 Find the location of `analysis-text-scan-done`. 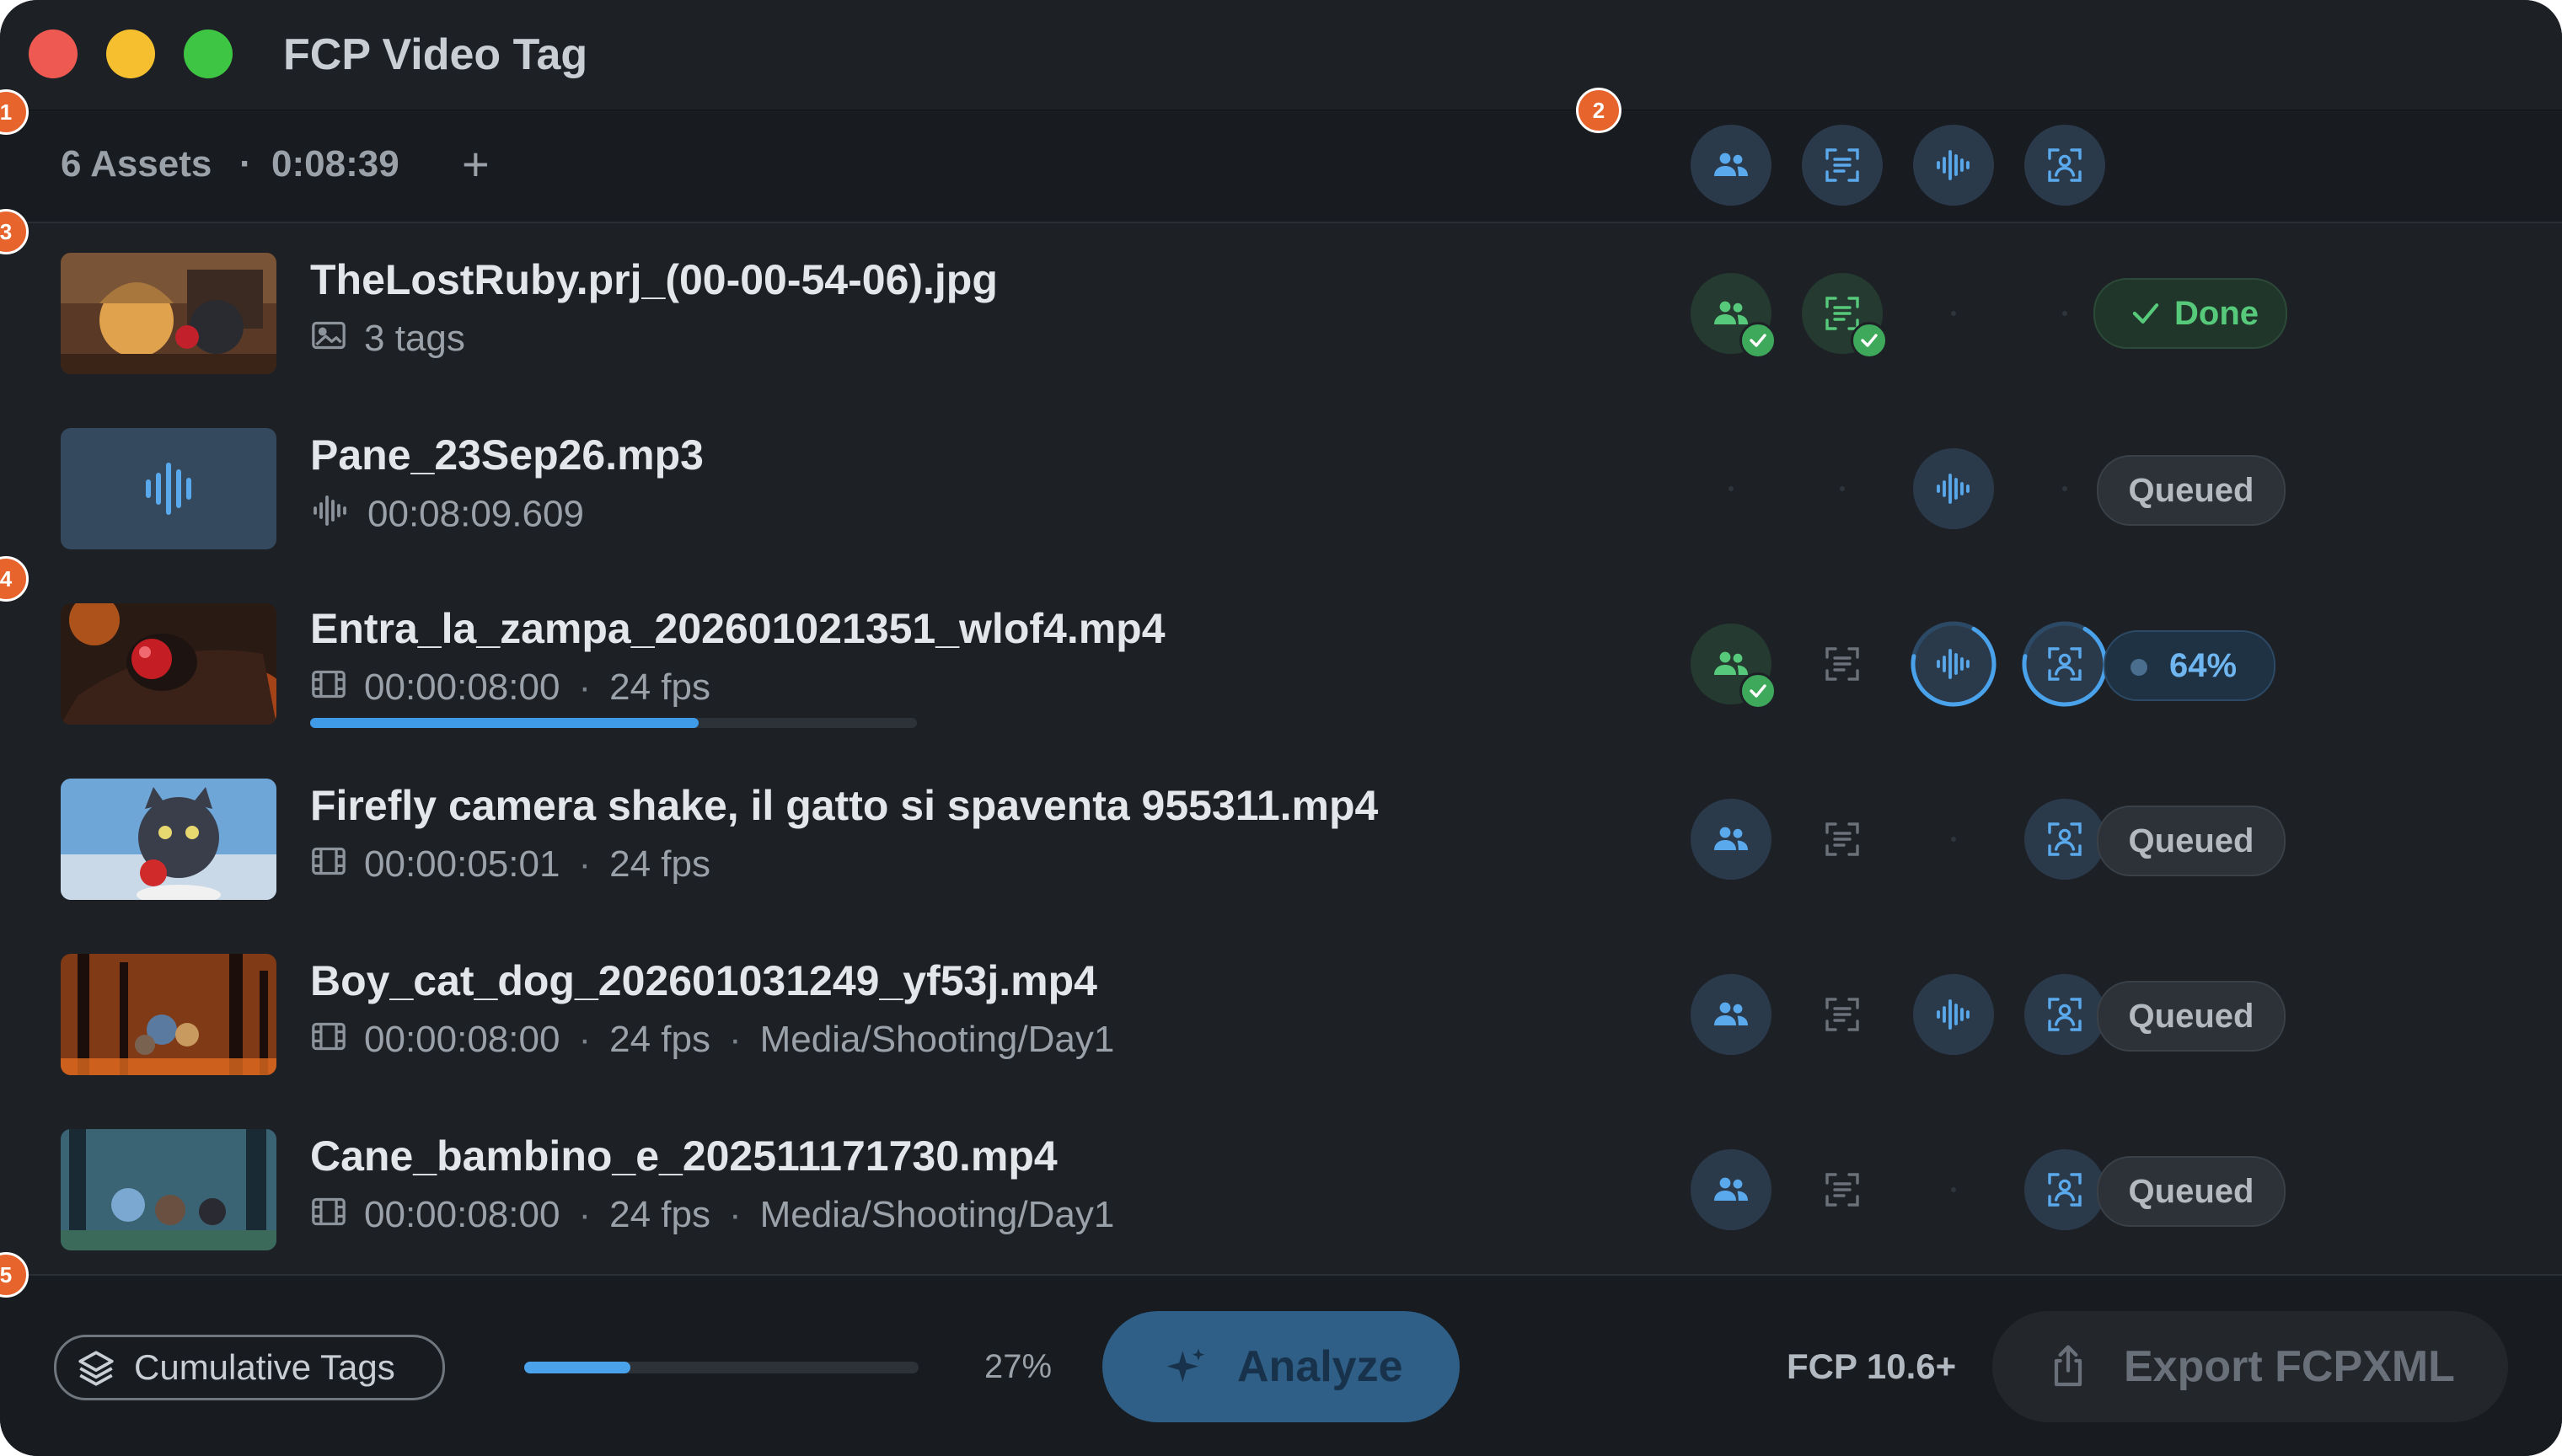

analysis-text-scan-done is located at coordinates (1845, 316).